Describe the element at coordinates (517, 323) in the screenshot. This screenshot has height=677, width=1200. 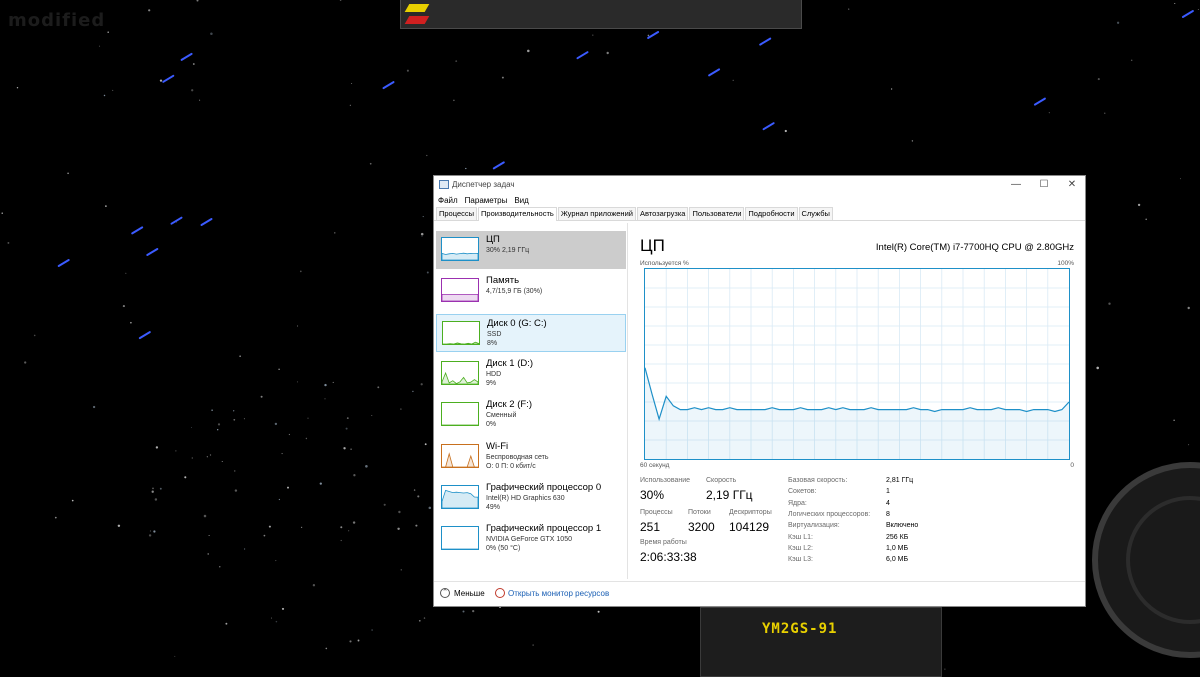
I see `sidebar-item-name: Диск 0 (G: C:)` at that location.